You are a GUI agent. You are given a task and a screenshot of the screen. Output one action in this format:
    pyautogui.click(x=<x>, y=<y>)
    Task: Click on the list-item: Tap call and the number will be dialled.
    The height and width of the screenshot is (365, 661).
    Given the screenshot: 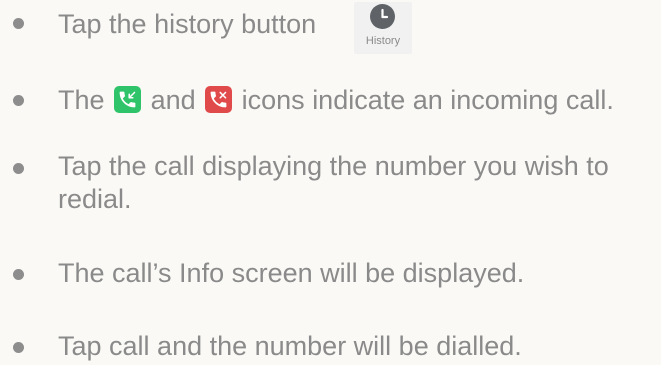 What is the action you would take?
    pyautogui.click(x=330, y=346)
    